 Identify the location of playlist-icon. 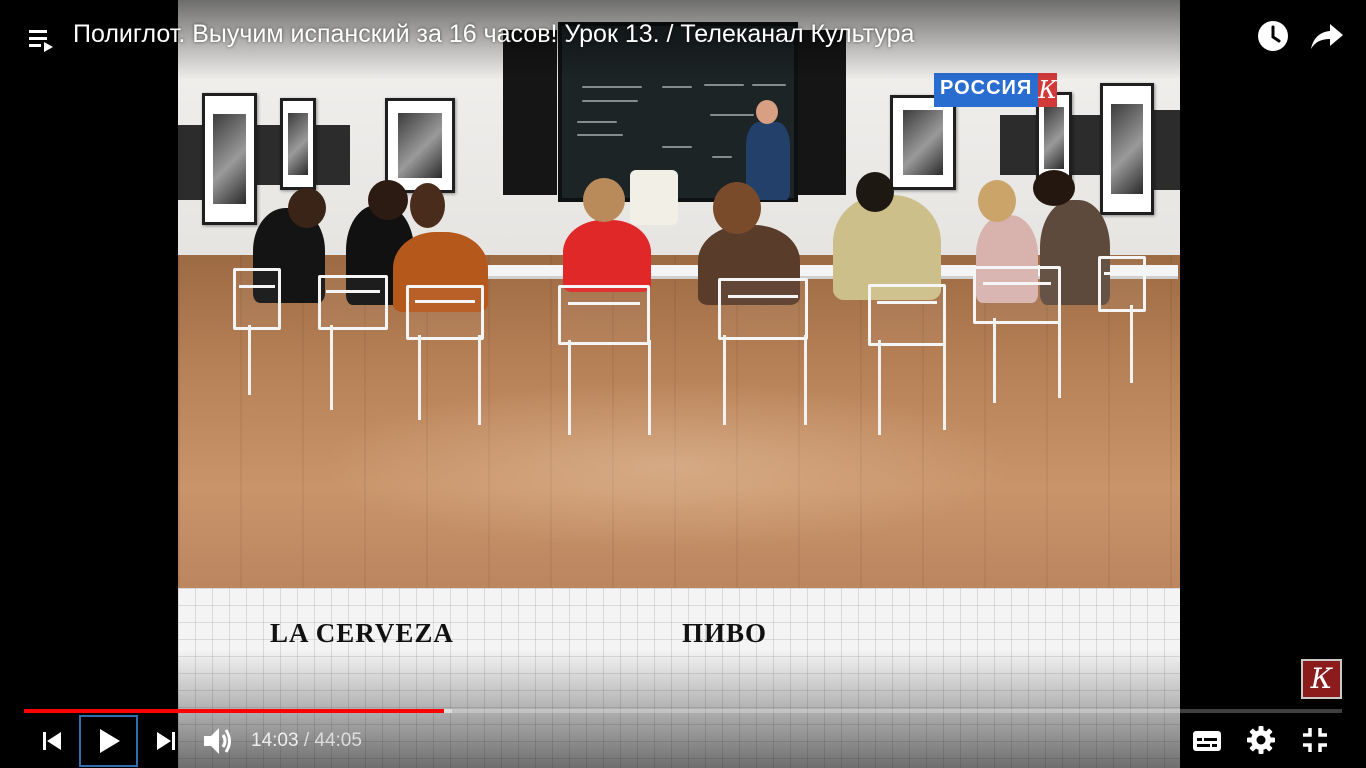
(41, 41).